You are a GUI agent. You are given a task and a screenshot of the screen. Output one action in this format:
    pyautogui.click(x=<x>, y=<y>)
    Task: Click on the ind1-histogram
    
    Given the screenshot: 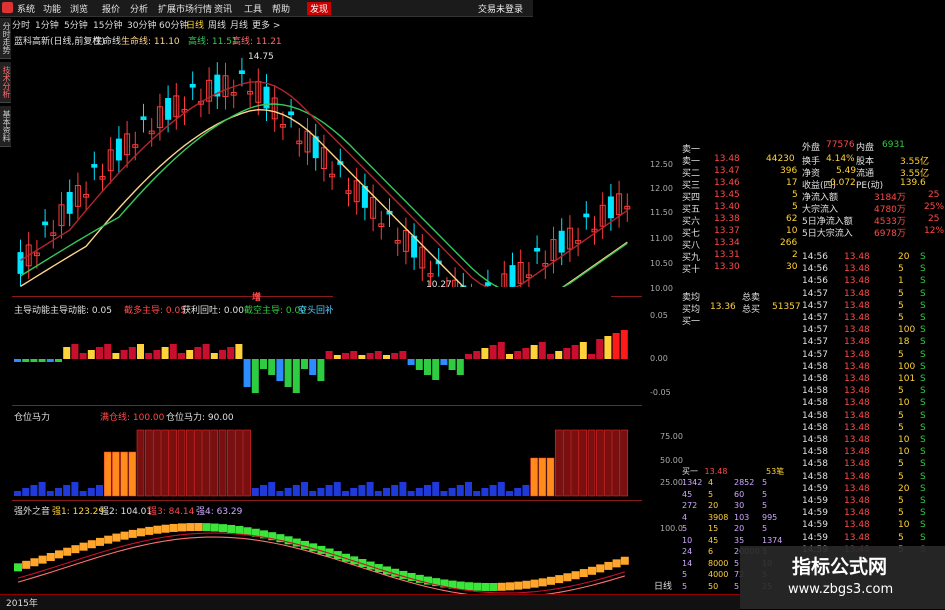 What is the action you would take?
    pyautogui.click(x=332, y=361)
    